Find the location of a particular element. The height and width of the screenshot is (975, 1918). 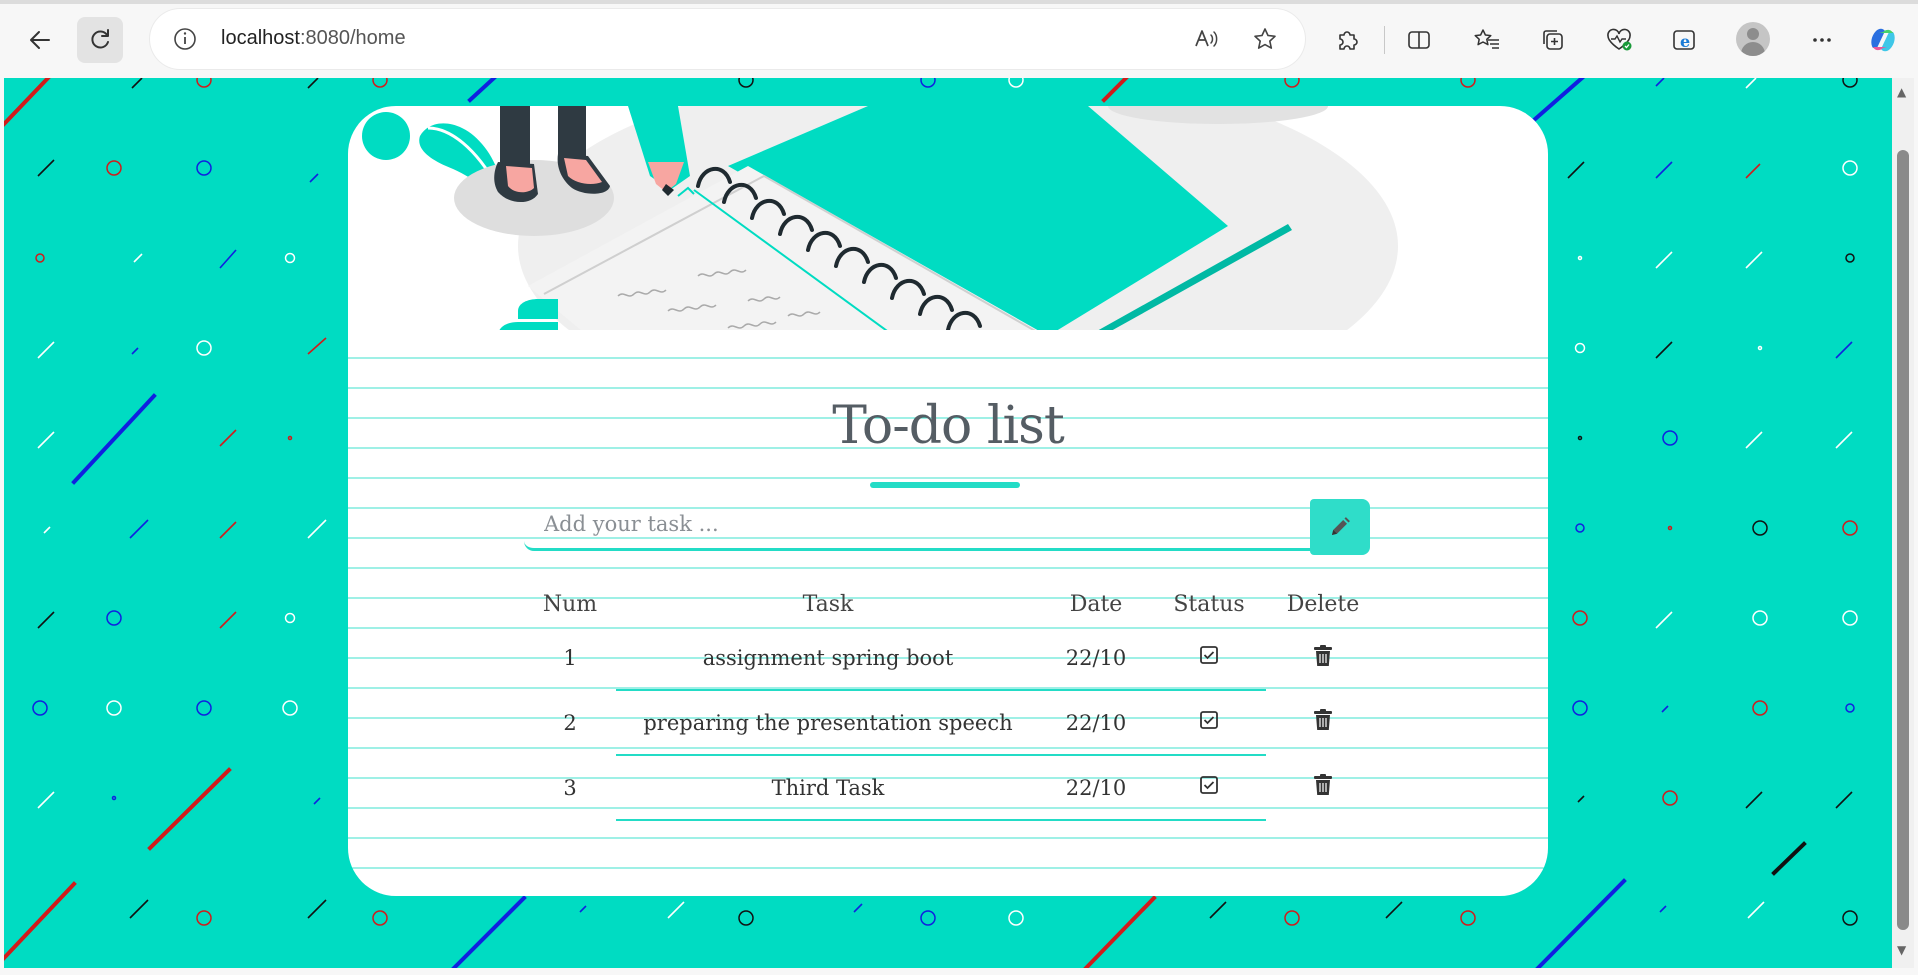

info-icon is located at coordinates (185, 41).